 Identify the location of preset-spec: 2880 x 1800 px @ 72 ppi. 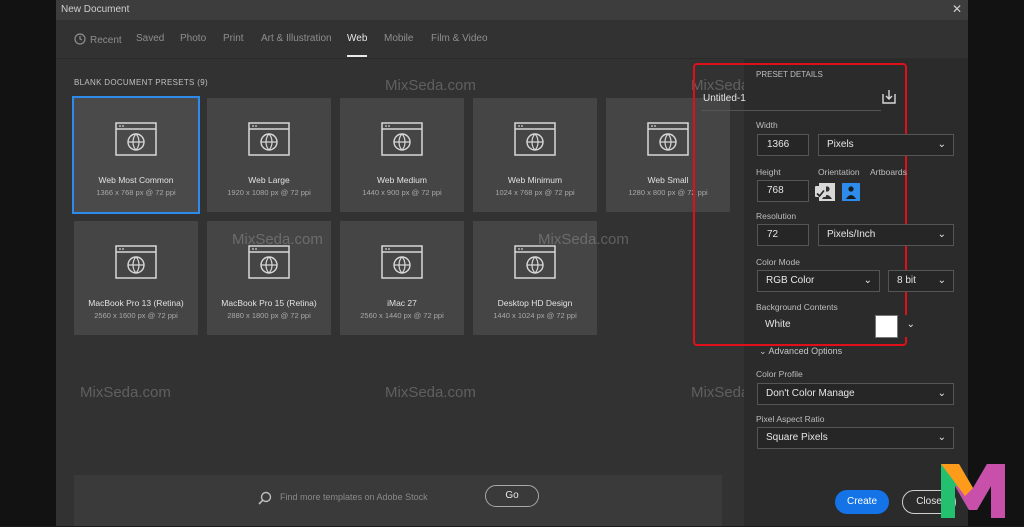
(269, 315).